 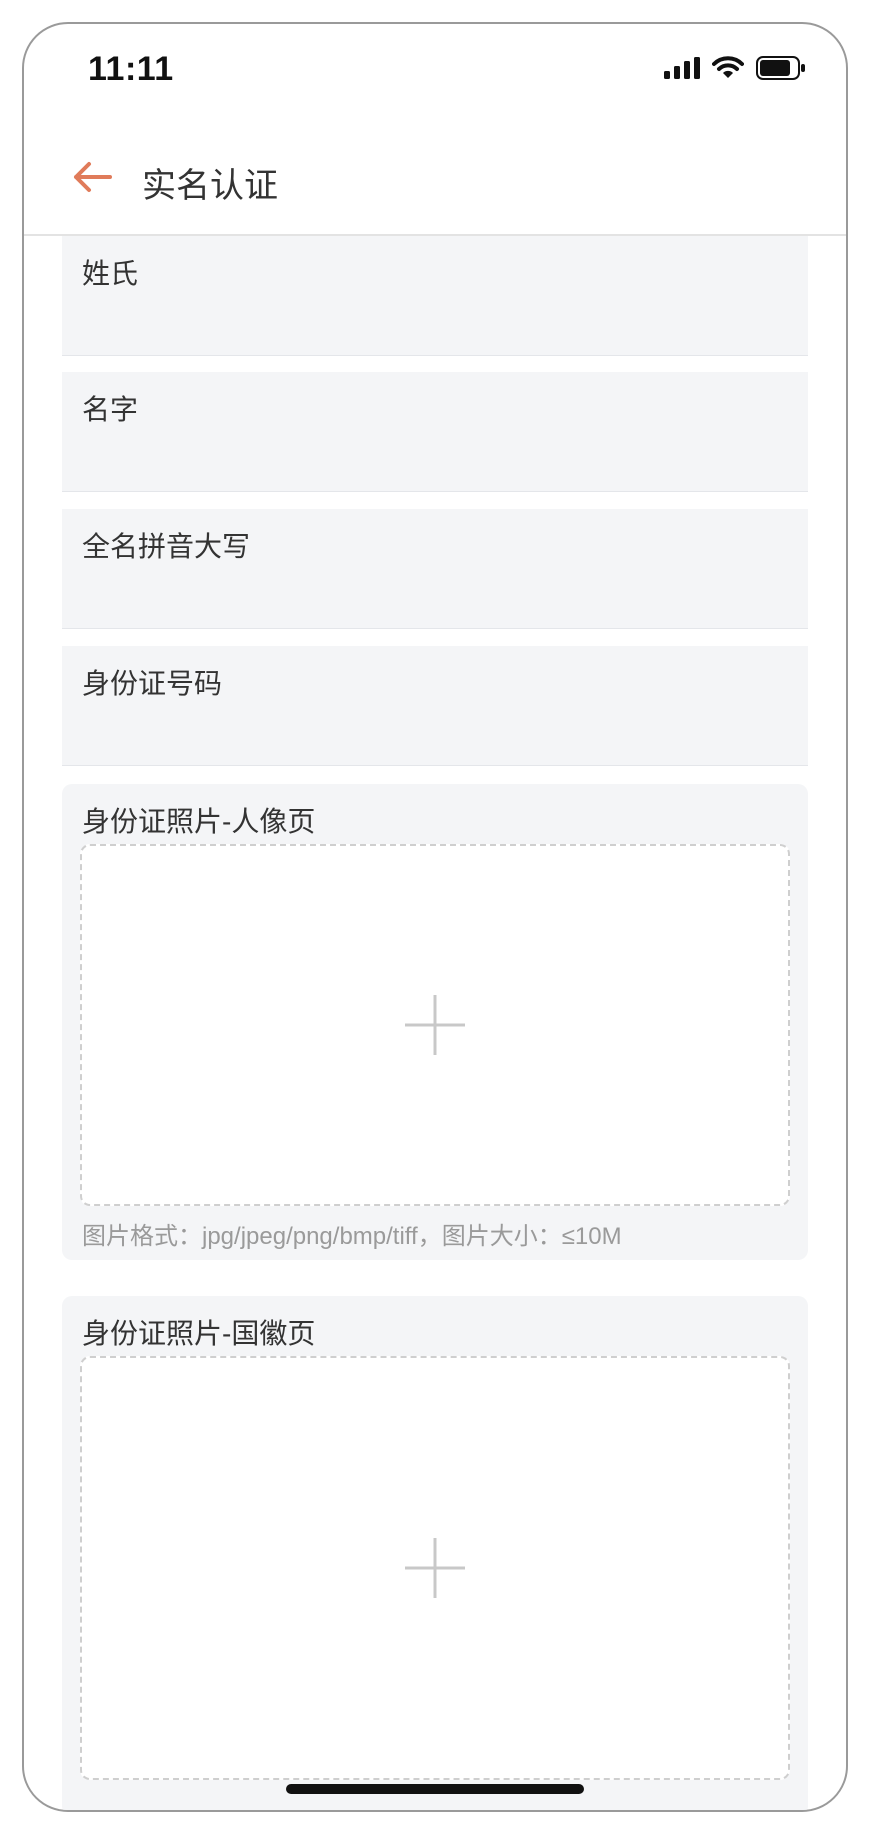 What do you see at coordinates (434, 457) in the screenshot?
I see `given-name-input` at bounding box center [434, 457].